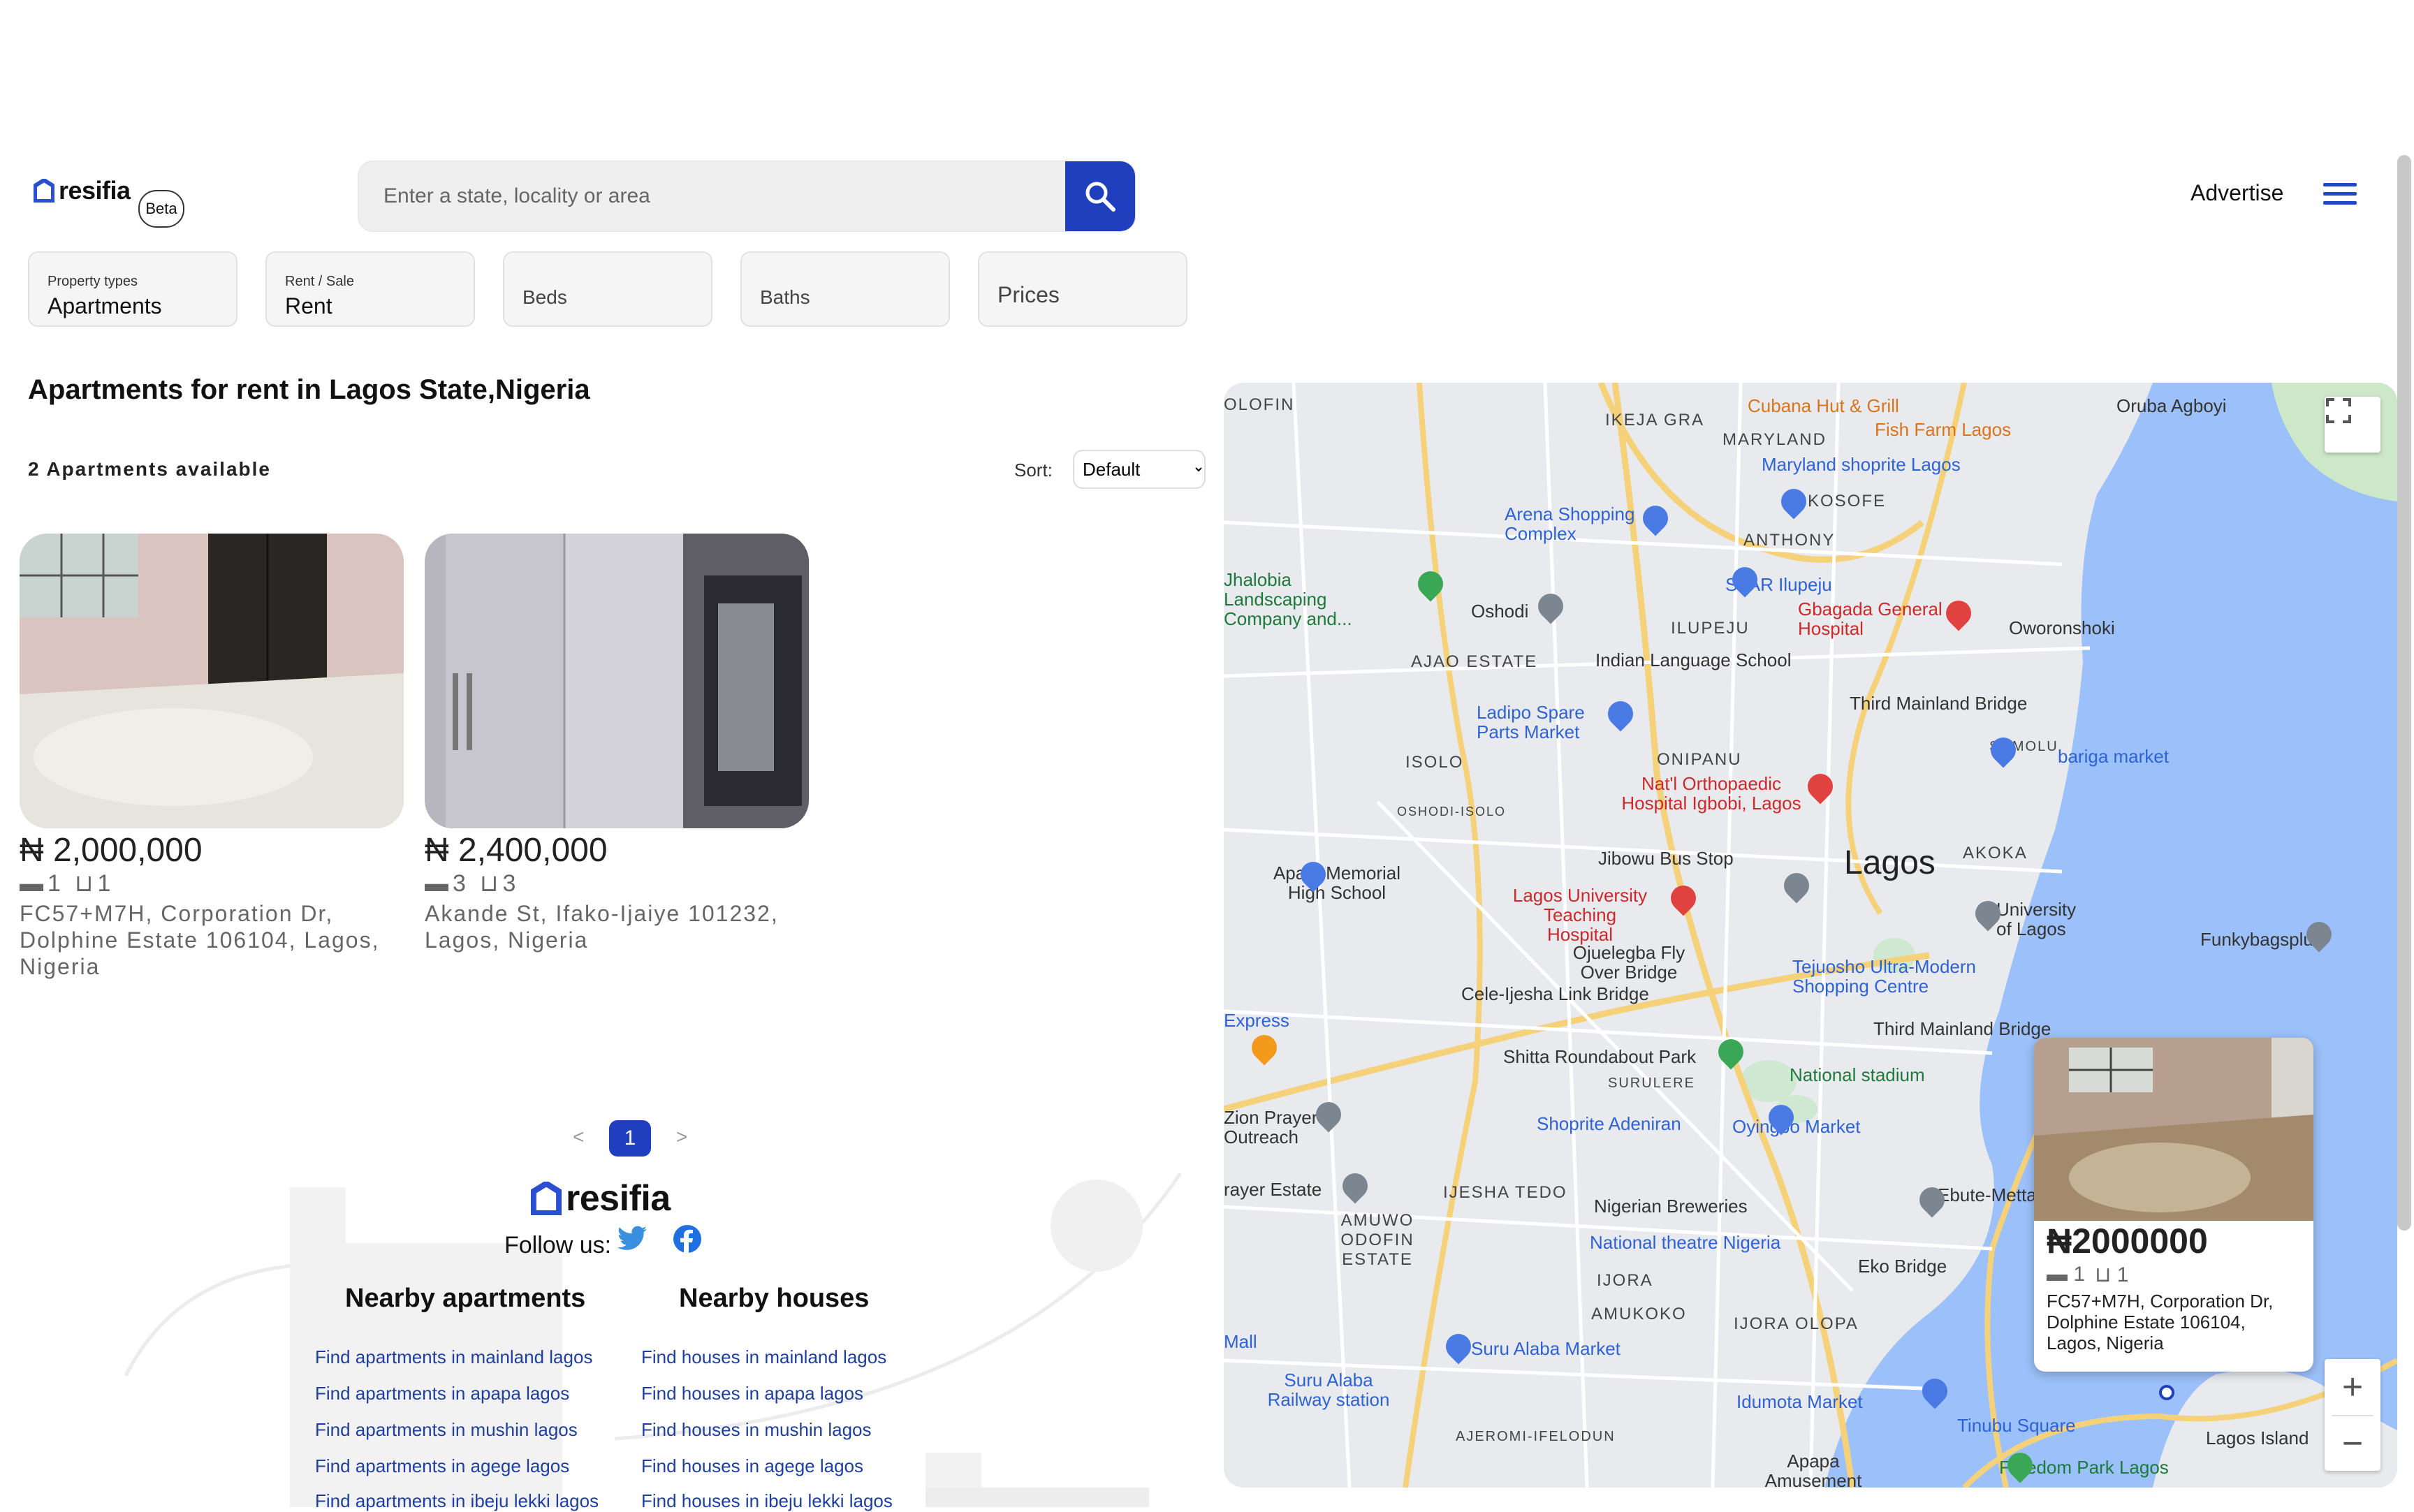 The image size is (2414, 1512). I want to click on property-type-filter: Property types Apartments, so click(132, 289).